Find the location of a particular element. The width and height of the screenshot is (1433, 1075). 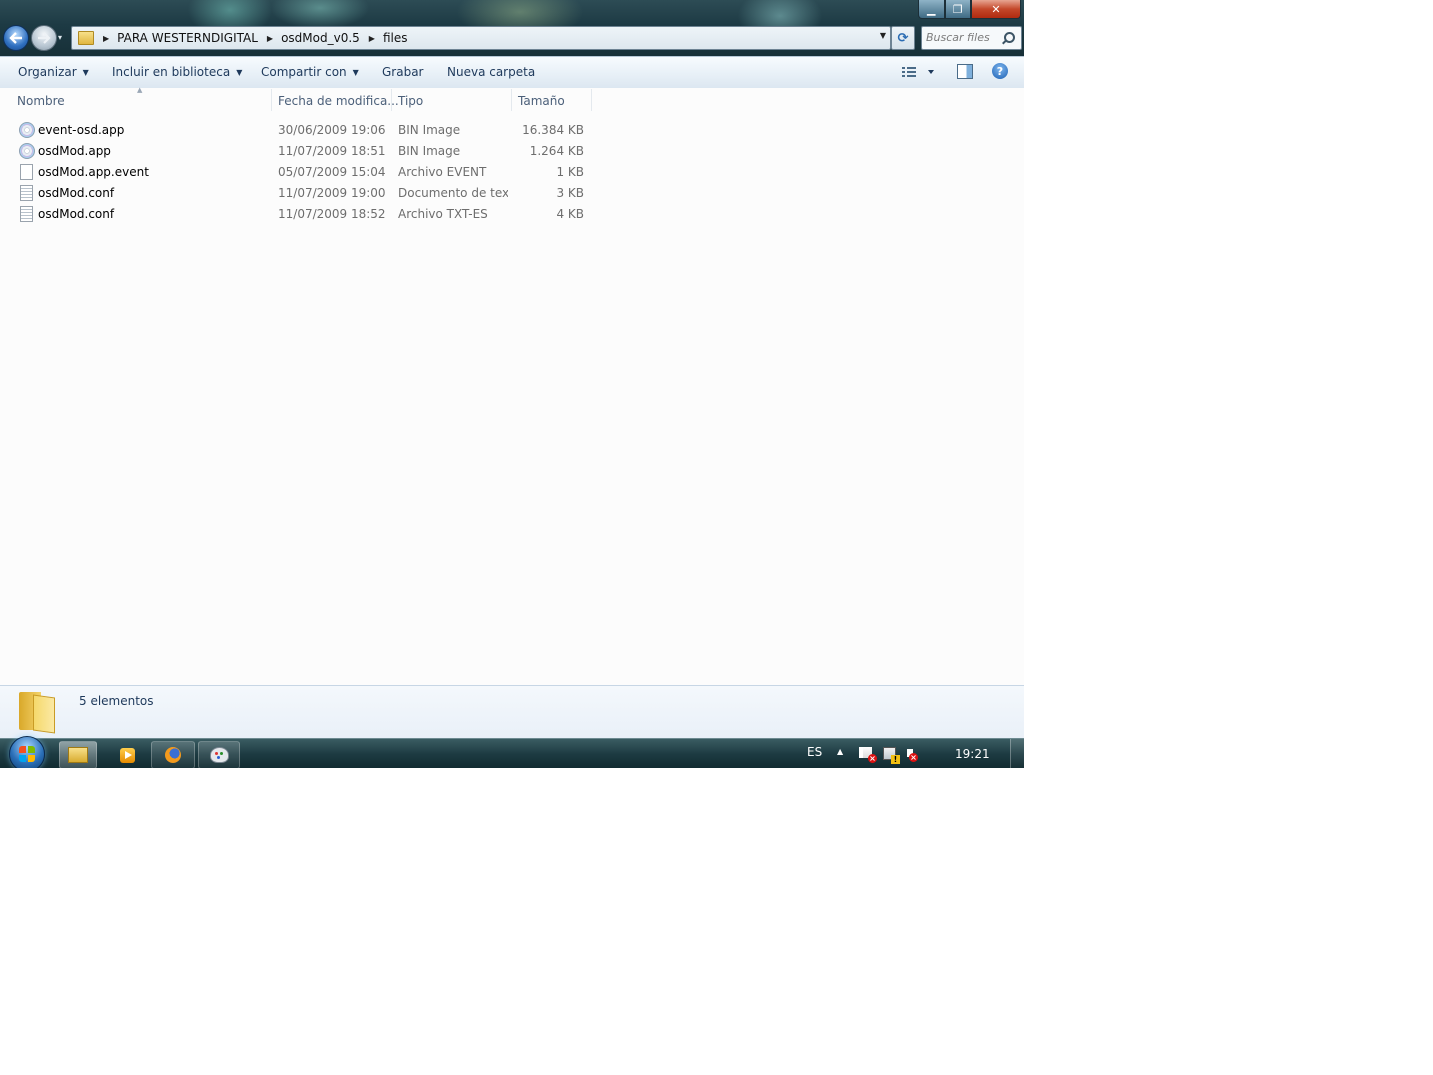

organize-button: Organizar ▼ is located at coordinates (53, 72).